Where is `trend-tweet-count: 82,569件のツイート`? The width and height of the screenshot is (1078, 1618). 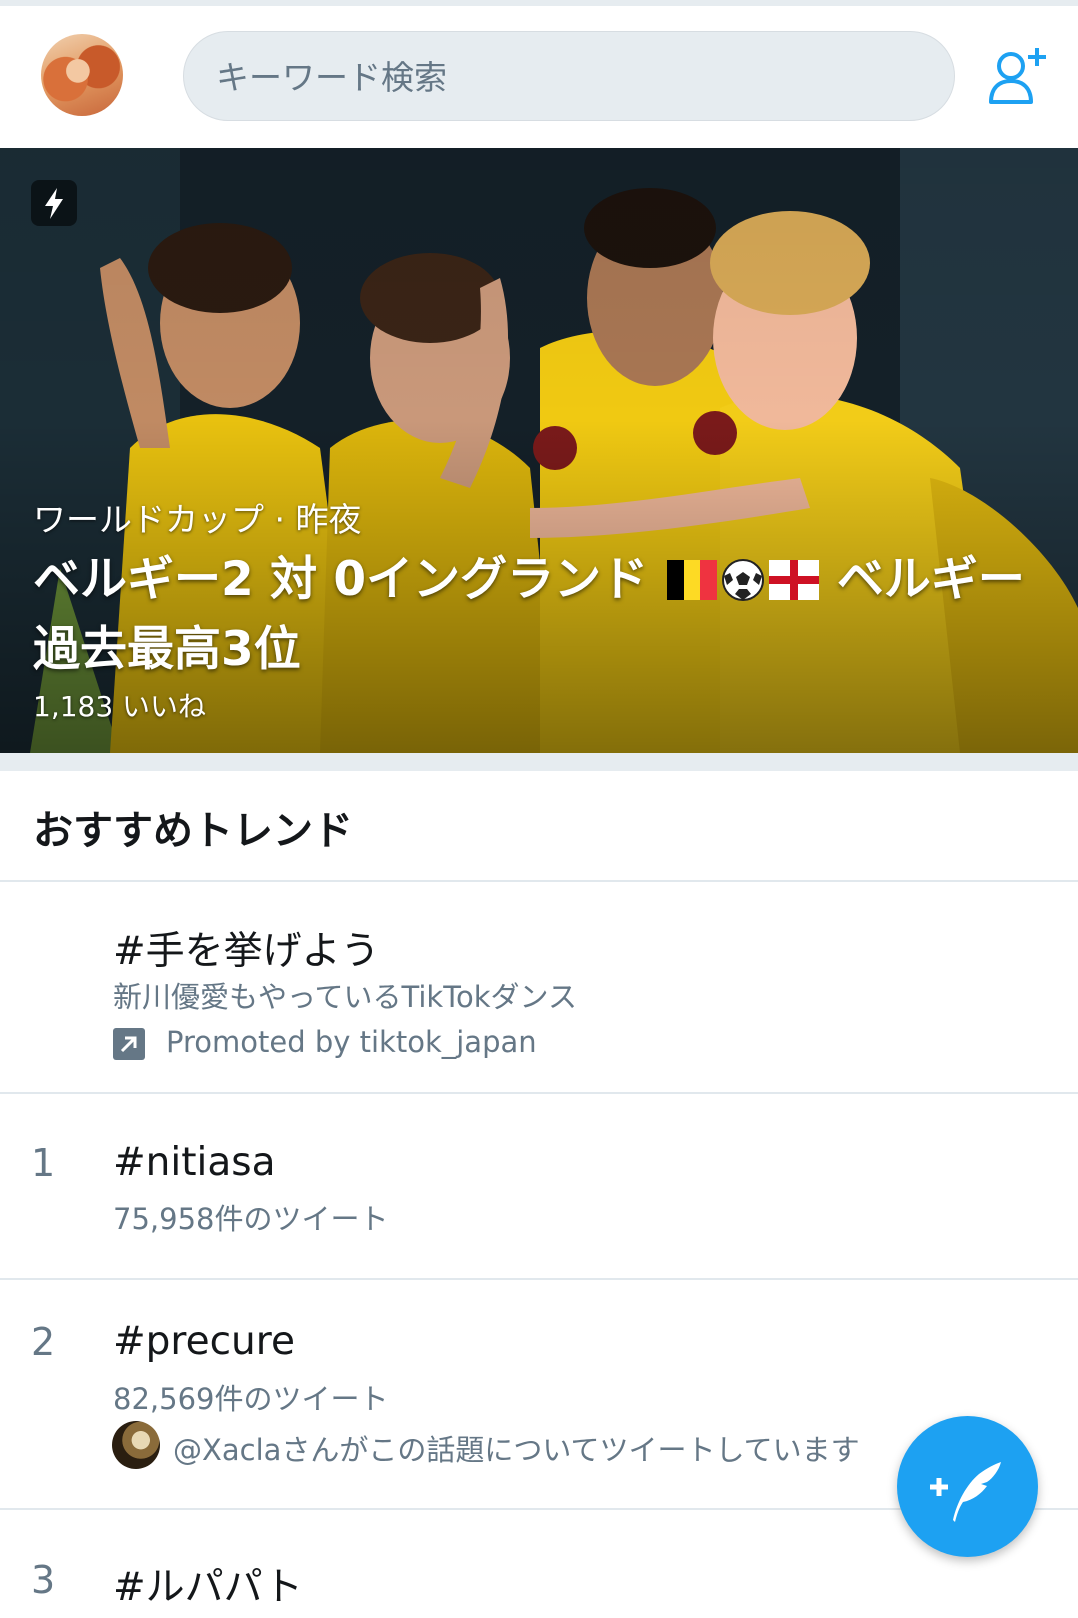
trend-tweet-count: 82,569件のツイート is located at coordinates (251, 1399).